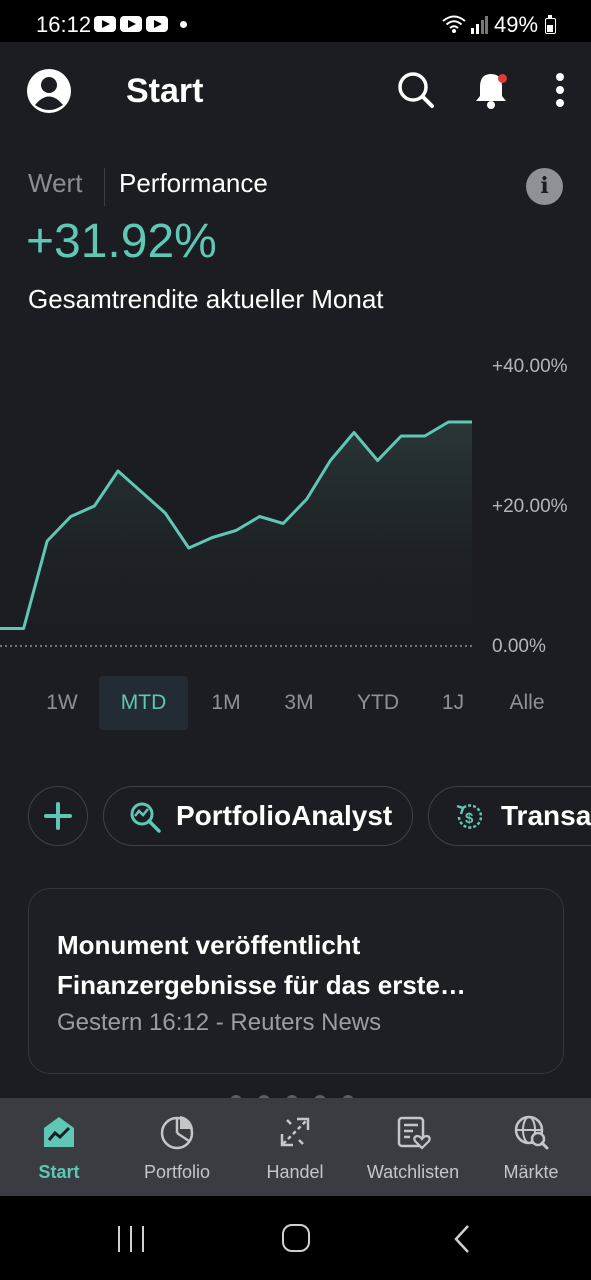  I want to click on home-button, so click(296, 1238).